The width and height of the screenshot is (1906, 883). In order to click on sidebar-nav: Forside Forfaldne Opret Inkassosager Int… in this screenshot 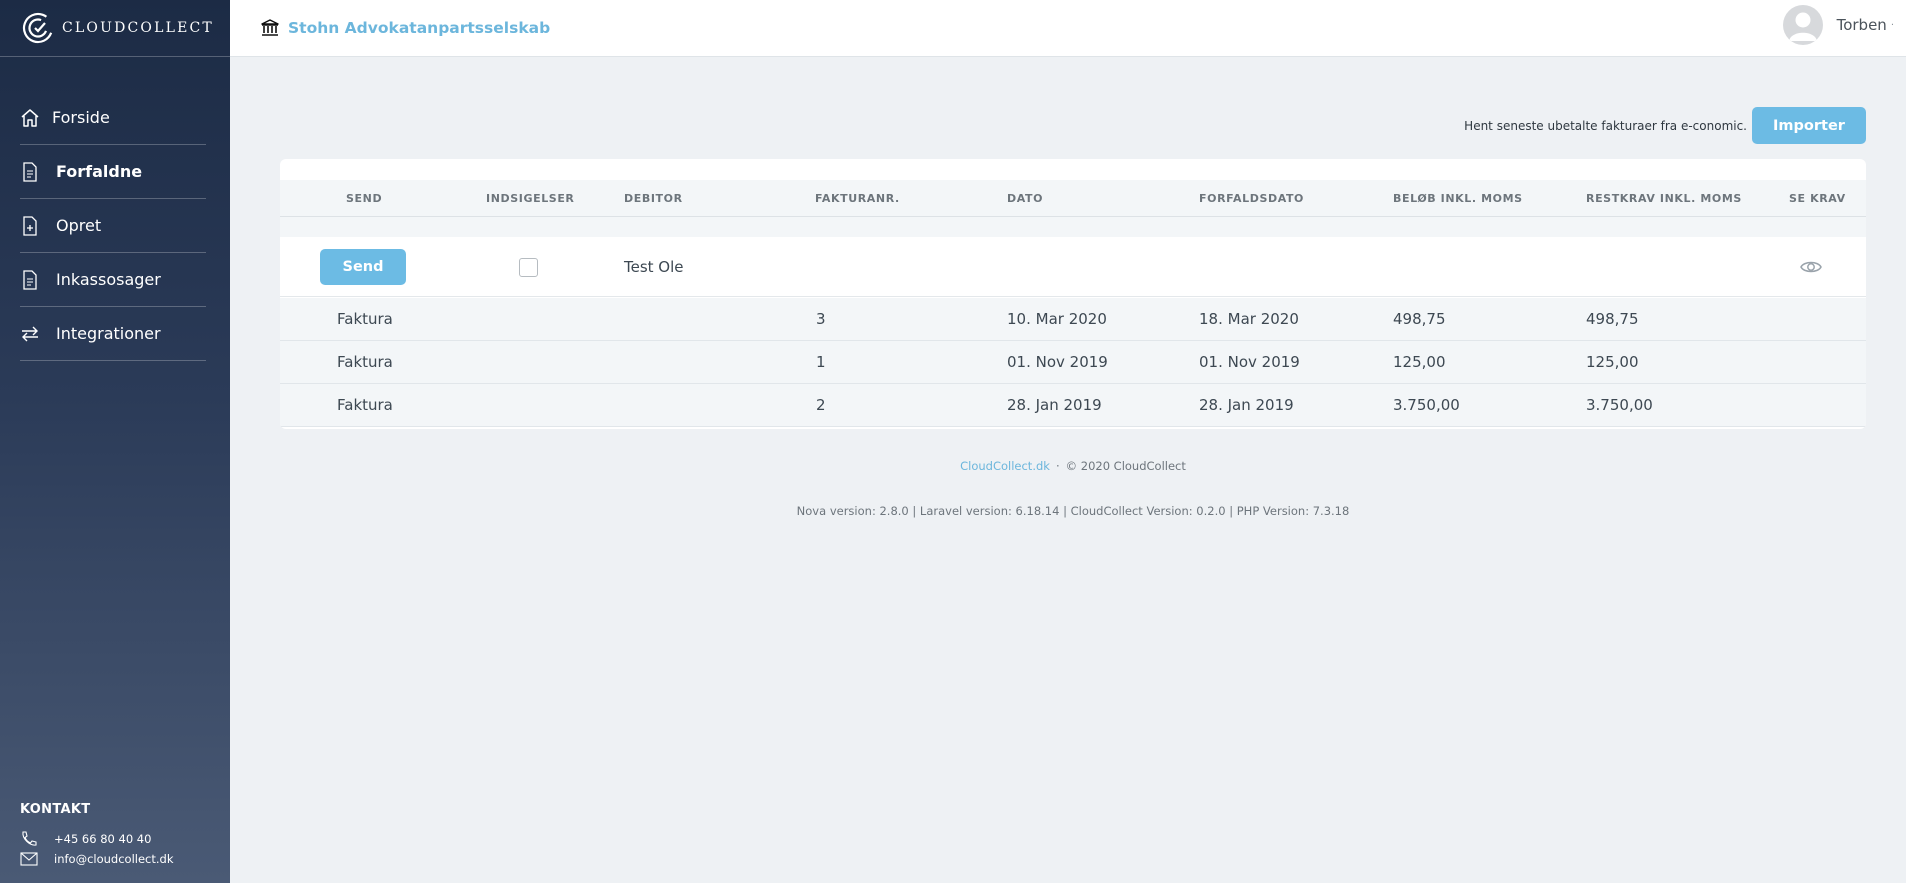, I will do `click(115, 226)`.